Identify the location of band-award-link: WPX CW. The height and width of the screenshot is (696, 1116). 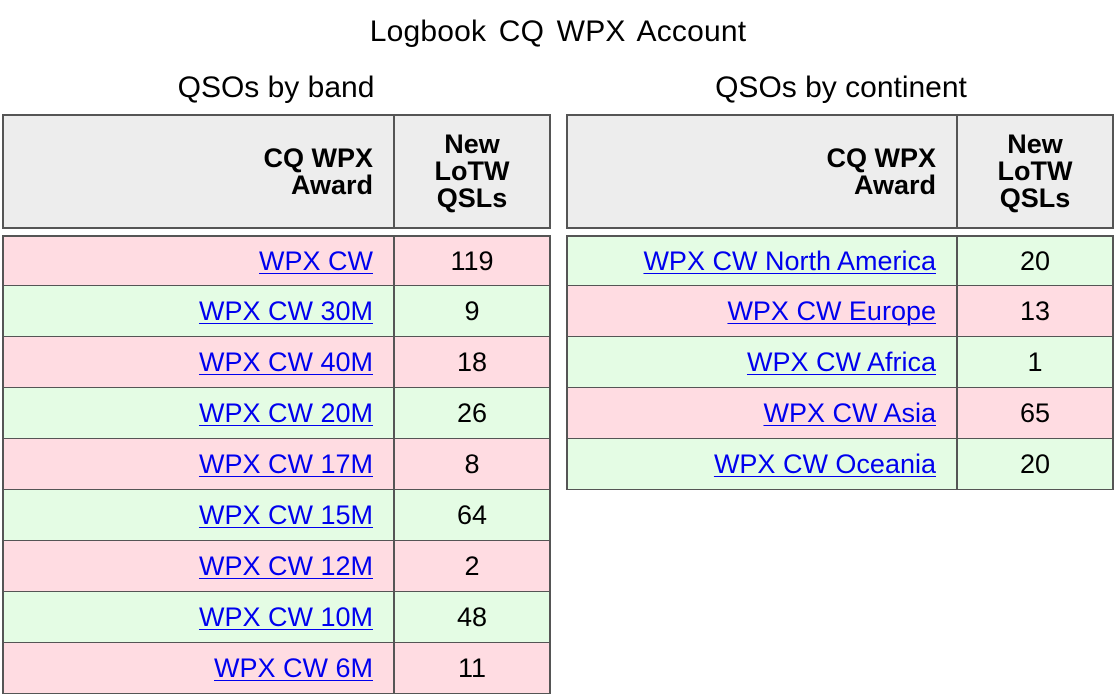
(316, 261).